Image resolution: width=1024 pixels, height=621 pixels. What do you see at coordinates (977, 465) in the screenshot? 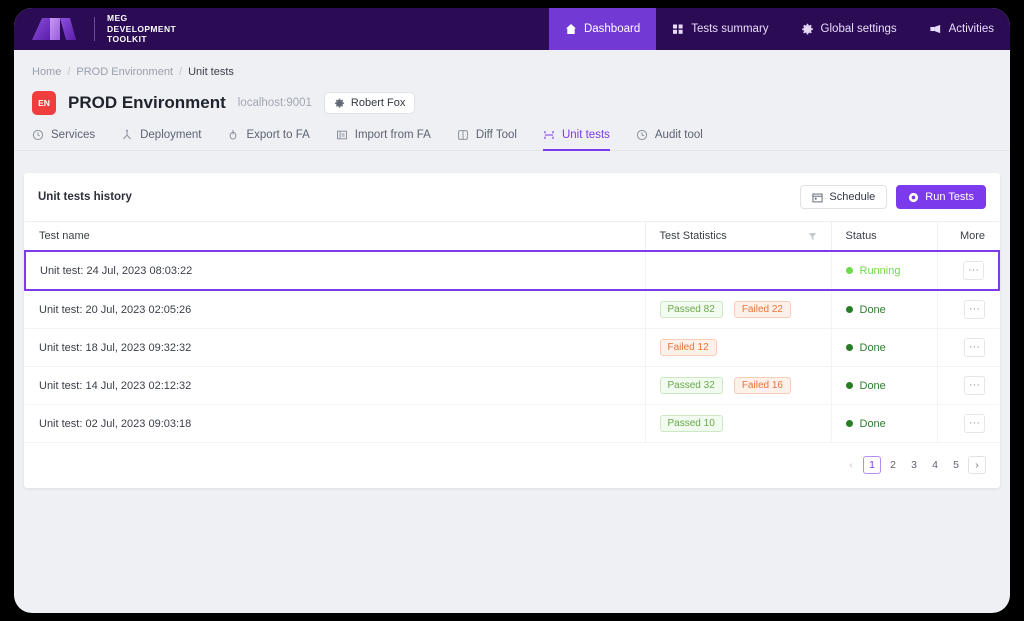
I see `pagination-next-button: ›` at bounding box center [977, 465].